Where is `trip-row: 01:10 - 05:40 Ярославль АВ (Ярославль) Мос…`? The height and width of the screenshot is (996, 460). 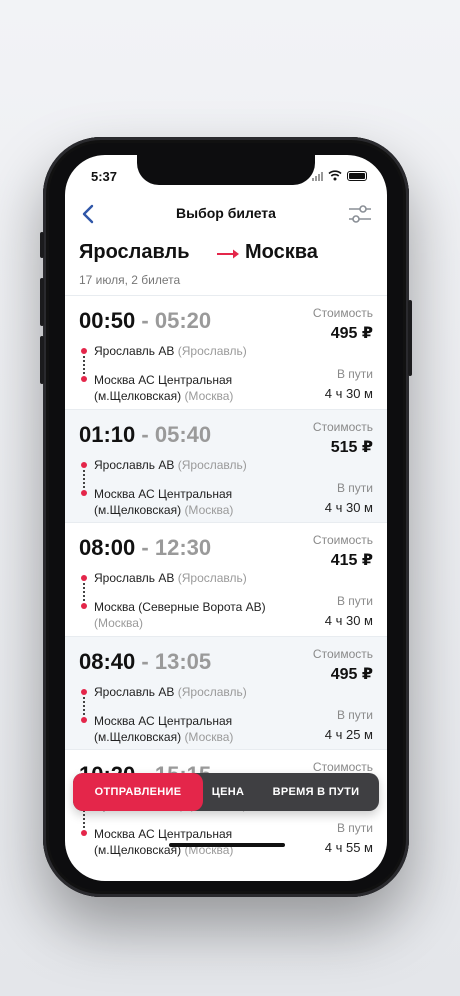 trip-row: 01:10 - 05:40 Ярославль АВ (Ярославль) Мос… is located at coordinates (226, 465).